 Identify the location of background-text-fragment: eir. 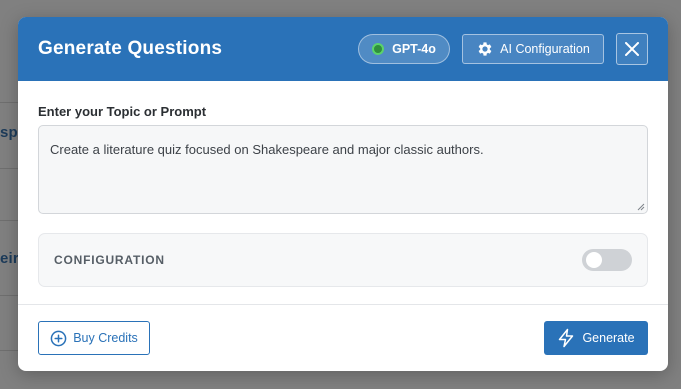
(9, 258).